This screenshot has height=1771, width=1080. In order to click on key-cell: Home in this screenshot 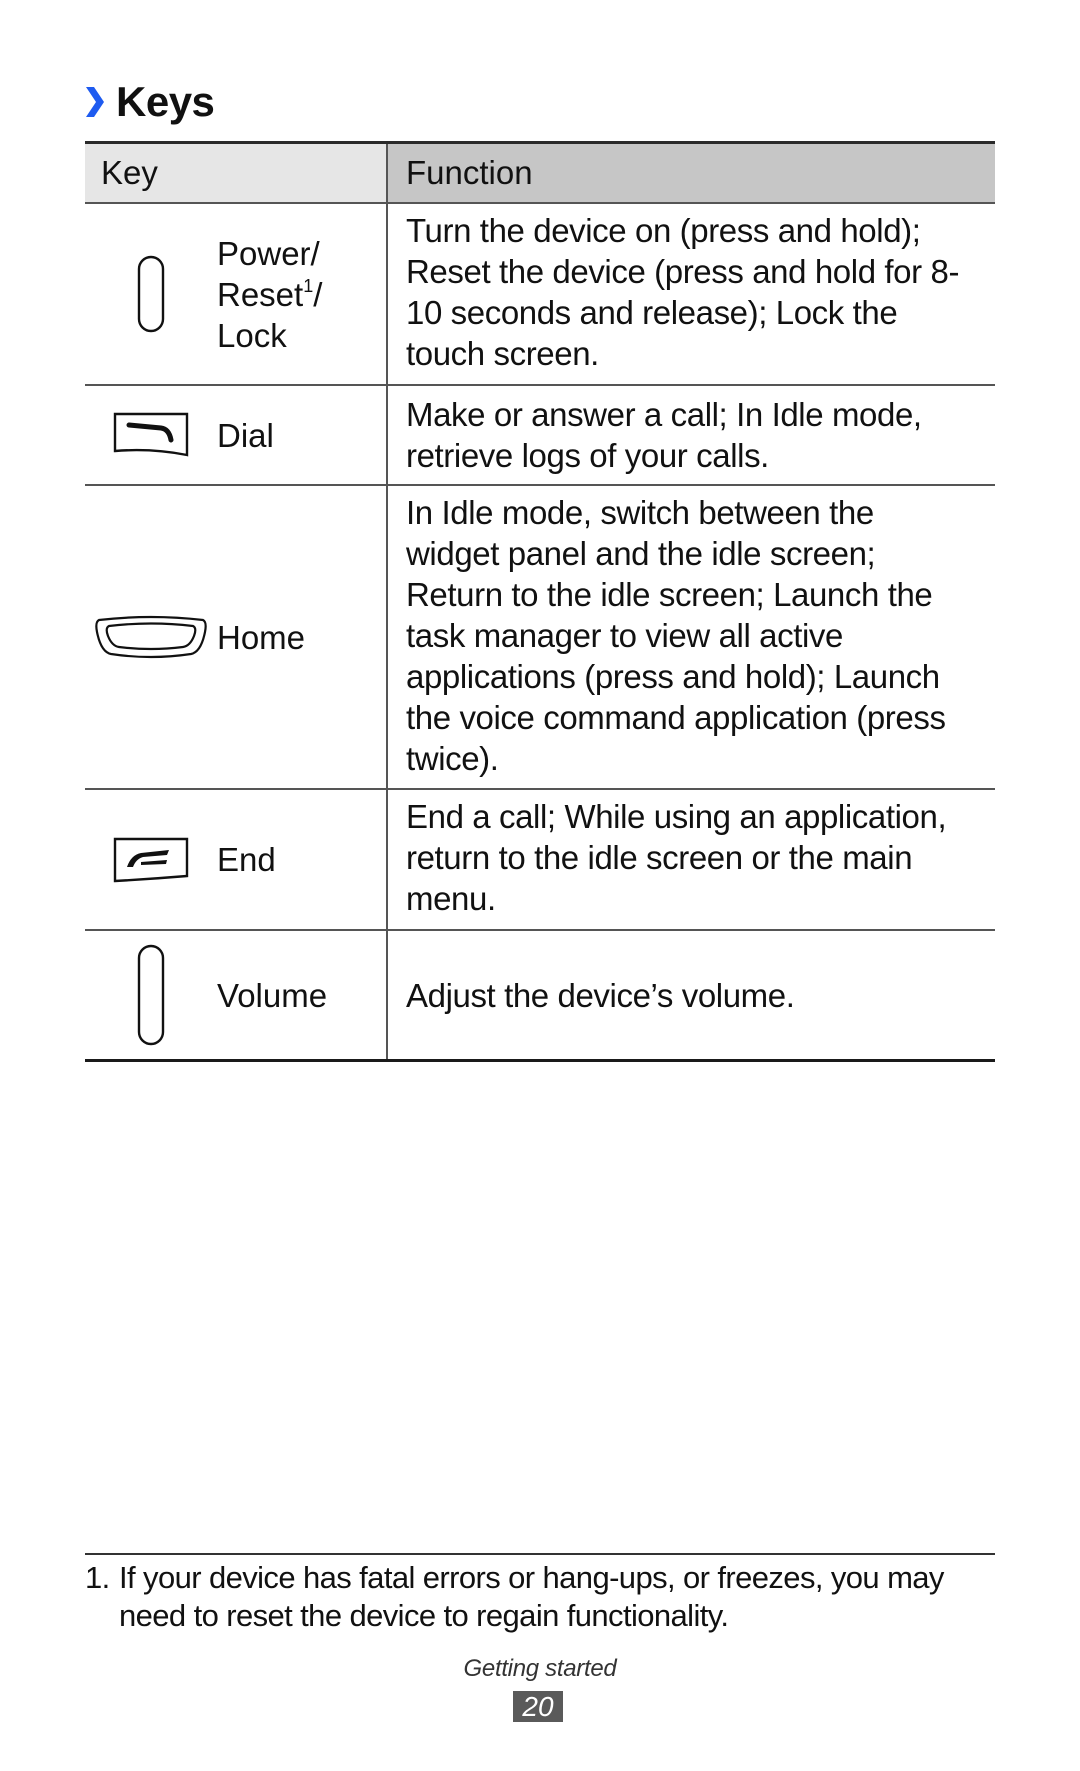, I will do `click(236, 637)`.